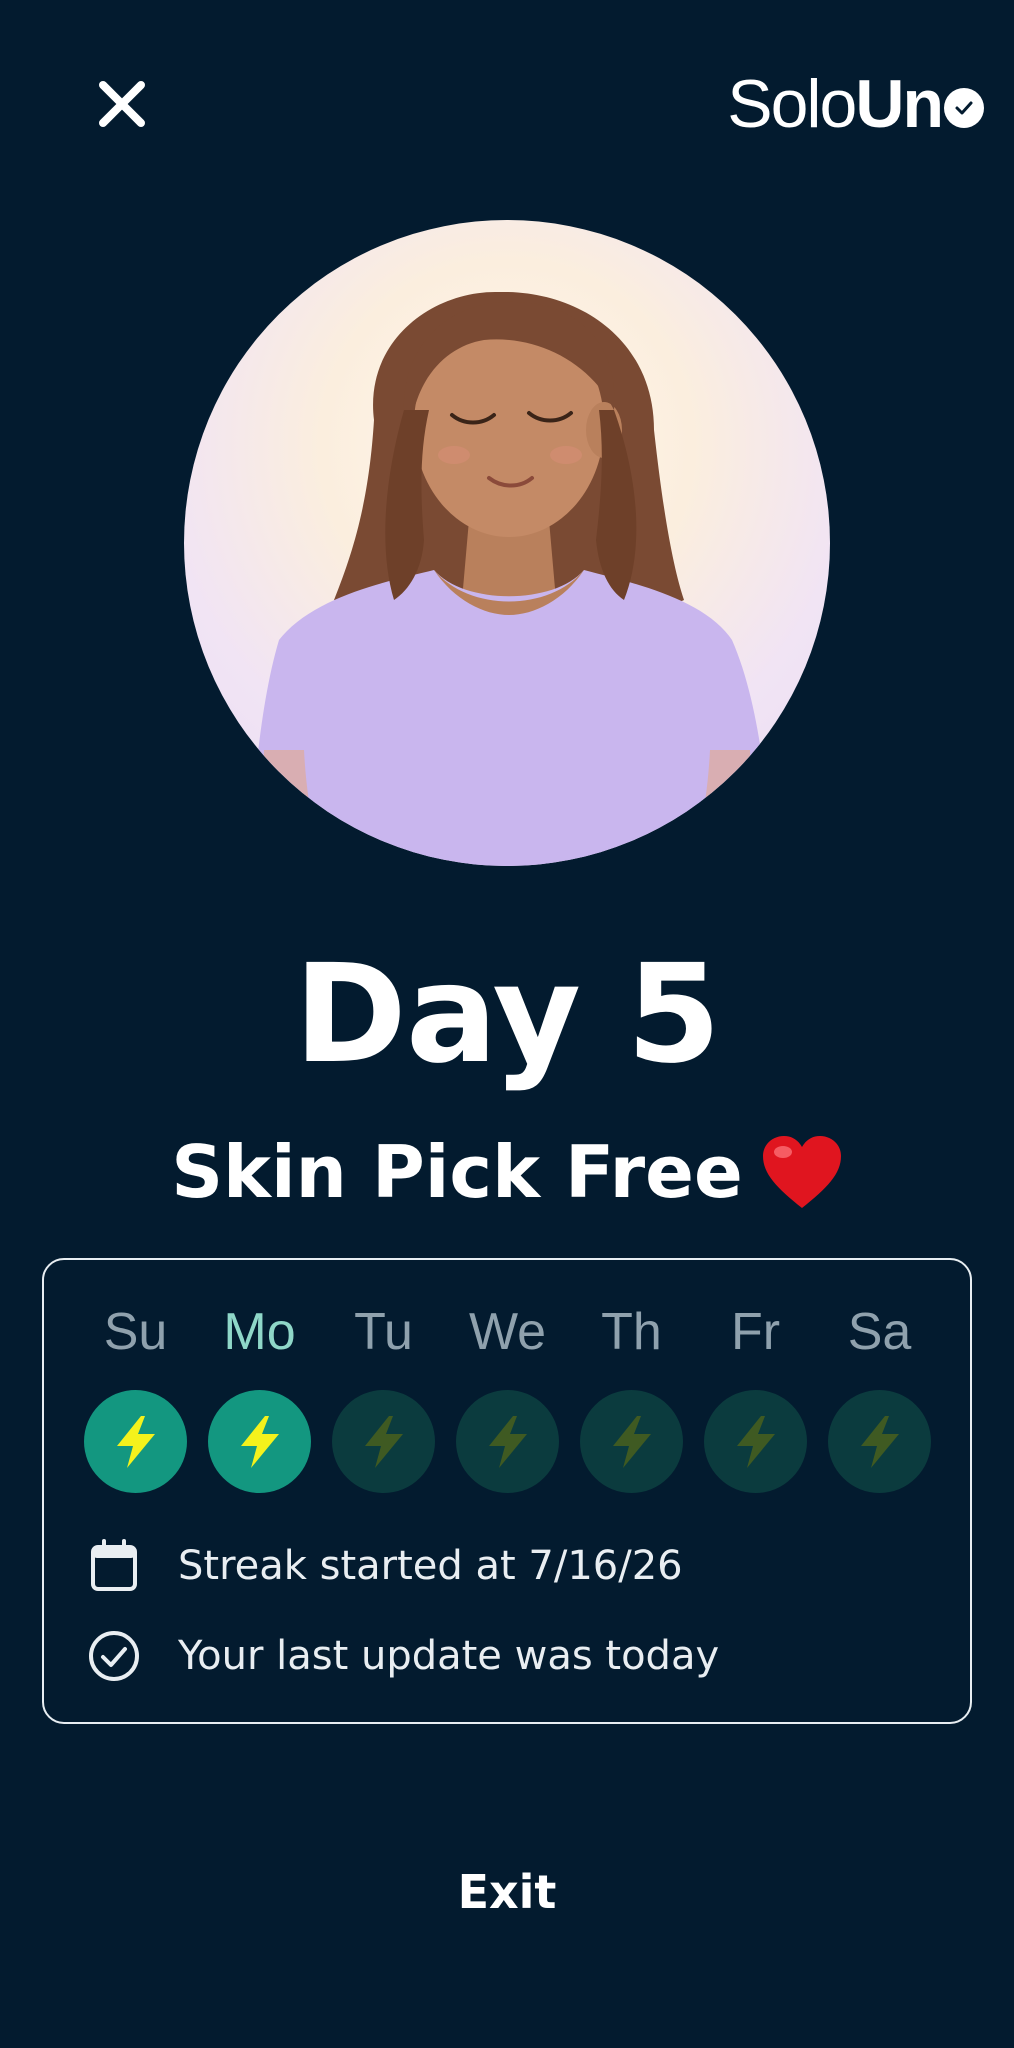  I want to click on day-label: Su, so click(135, 1332).